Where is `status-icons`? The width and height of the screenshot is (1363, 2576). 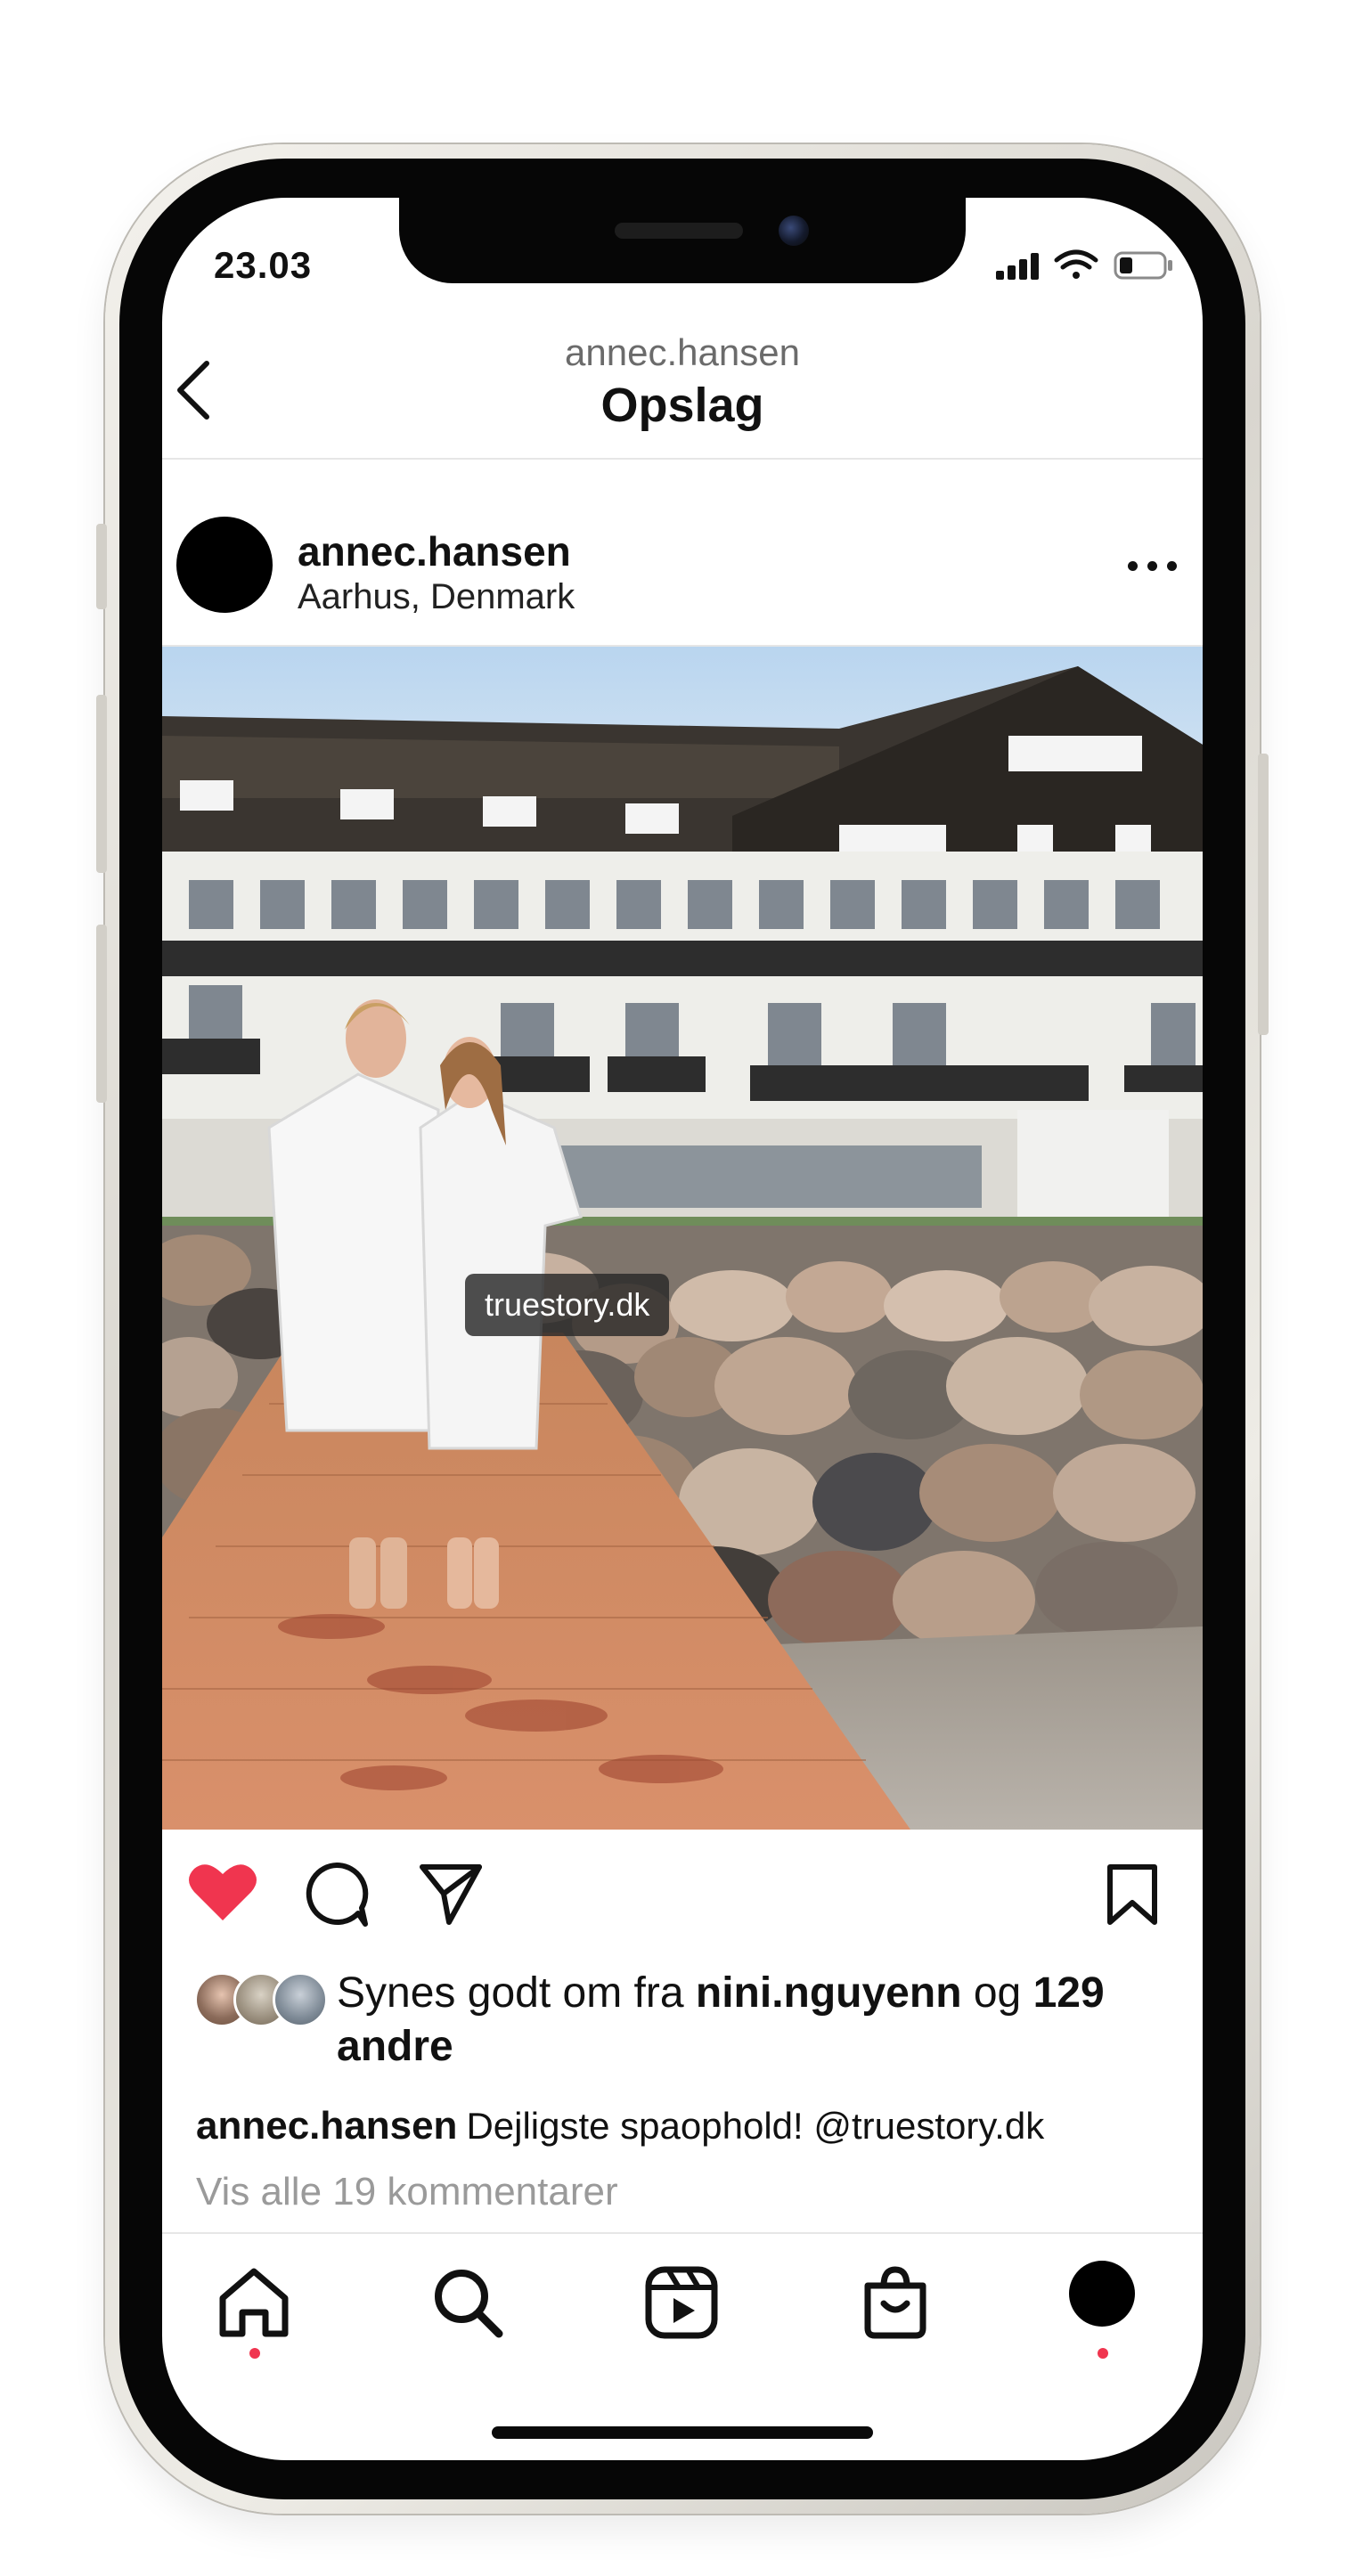 status-icons is located at coordinates (1084, 264).